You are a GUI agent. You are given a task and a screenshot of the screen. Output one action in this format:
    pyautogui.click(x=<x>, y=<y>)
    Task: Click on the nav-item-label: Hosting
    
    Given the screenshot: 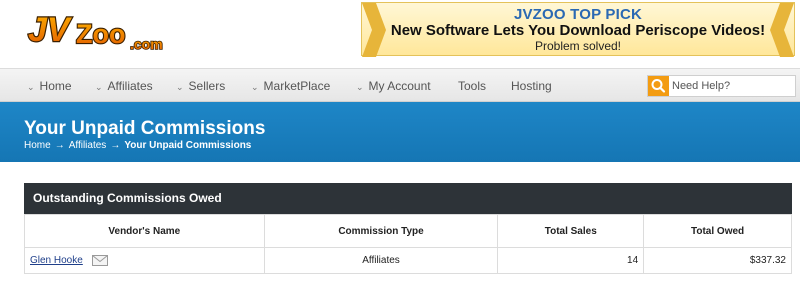 What is the action you would take?
    pyautogui.click(x=531, y=86)
    